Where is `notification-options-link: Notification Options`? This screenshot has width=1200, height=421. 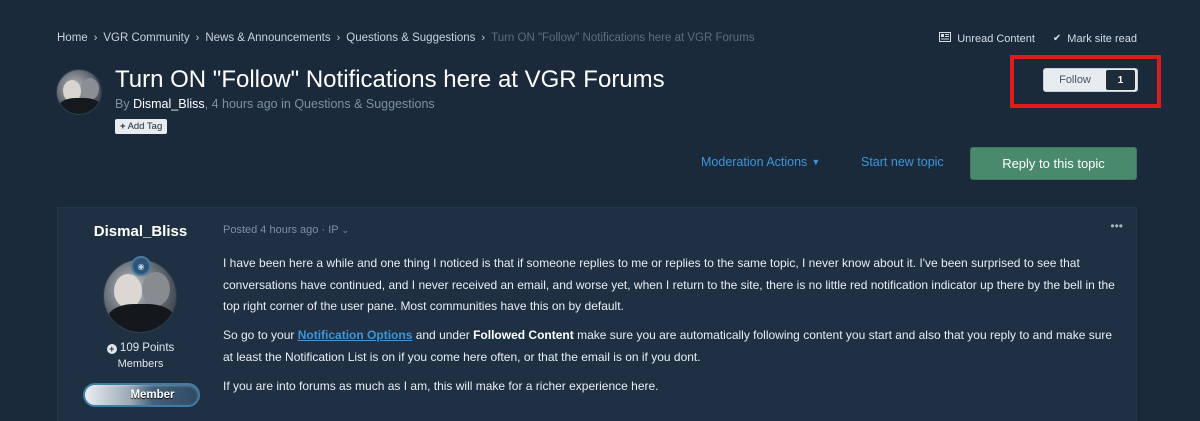 notification-options-link: Notification Options is located at coordinates (355, 335).